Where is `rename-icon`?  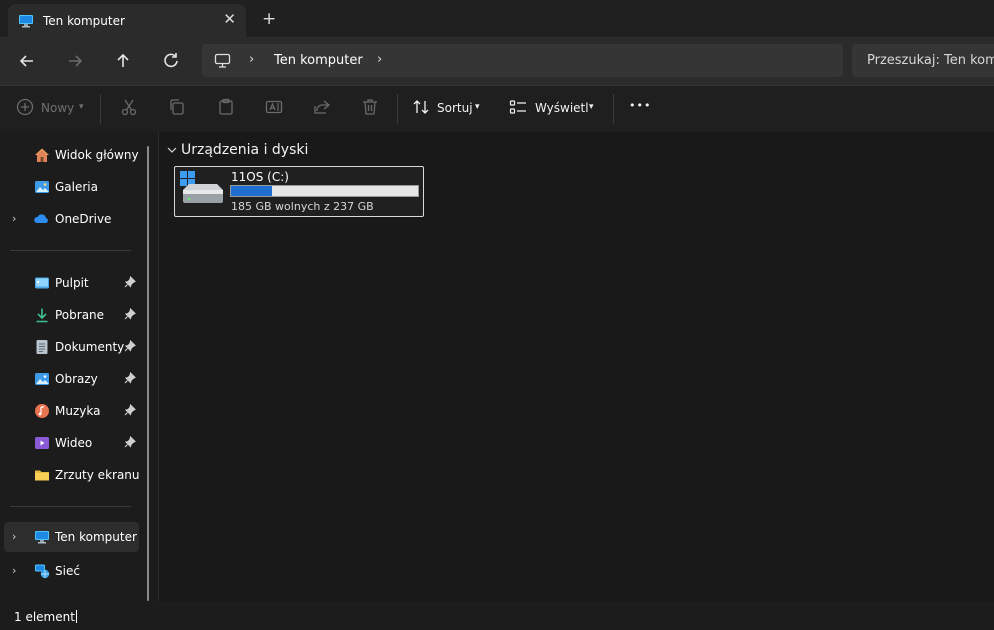
rename-icon is located at coordinates (274, 107).